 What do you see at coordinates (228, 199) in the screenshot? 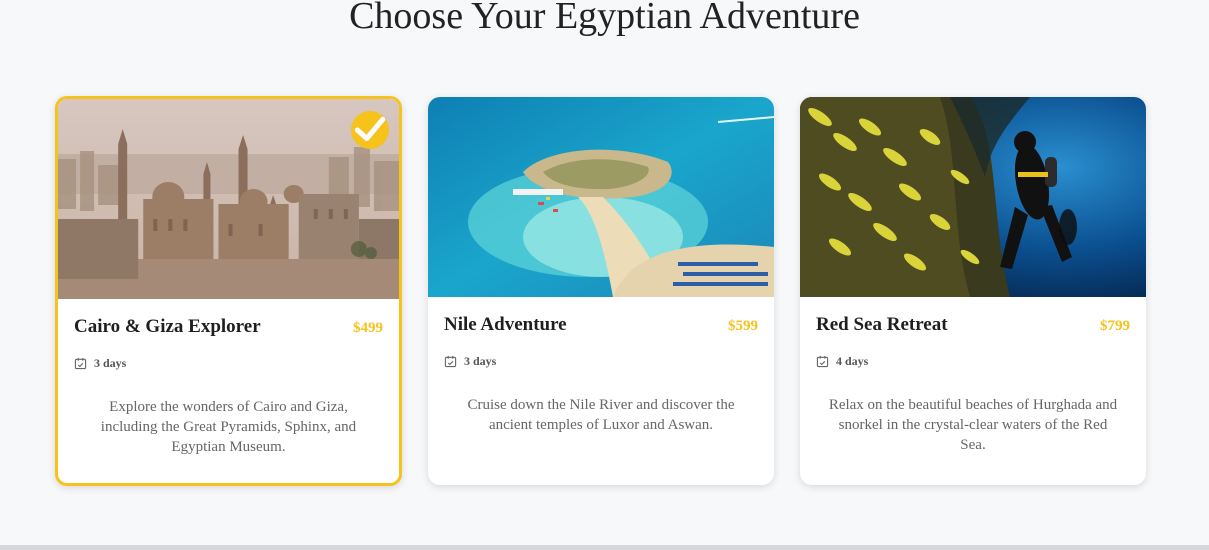
I see `cairo-skyline-image` at bounding box center [228, 199].